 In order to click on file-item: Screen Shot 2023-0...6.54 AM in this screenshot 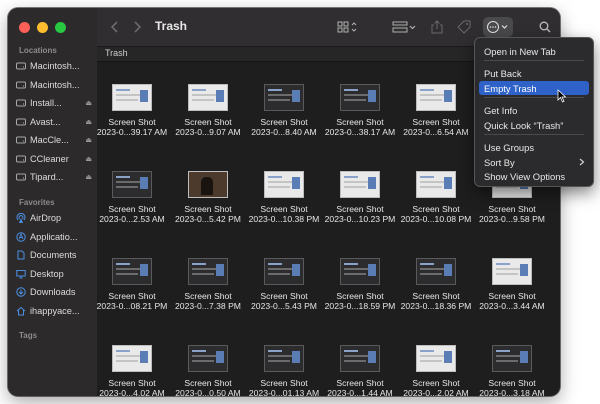, I will do `click(436, 110)`.